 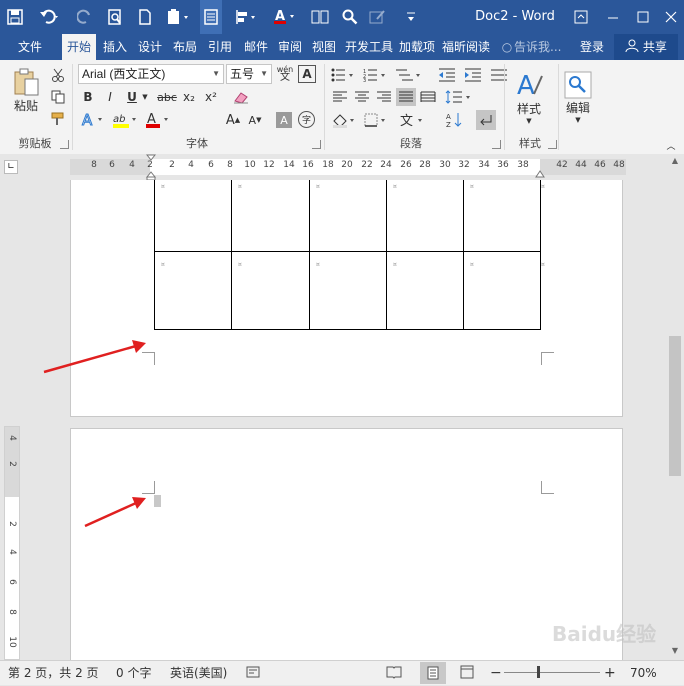 I want to click on tab-design: 设计, so click(x=150, y=47).